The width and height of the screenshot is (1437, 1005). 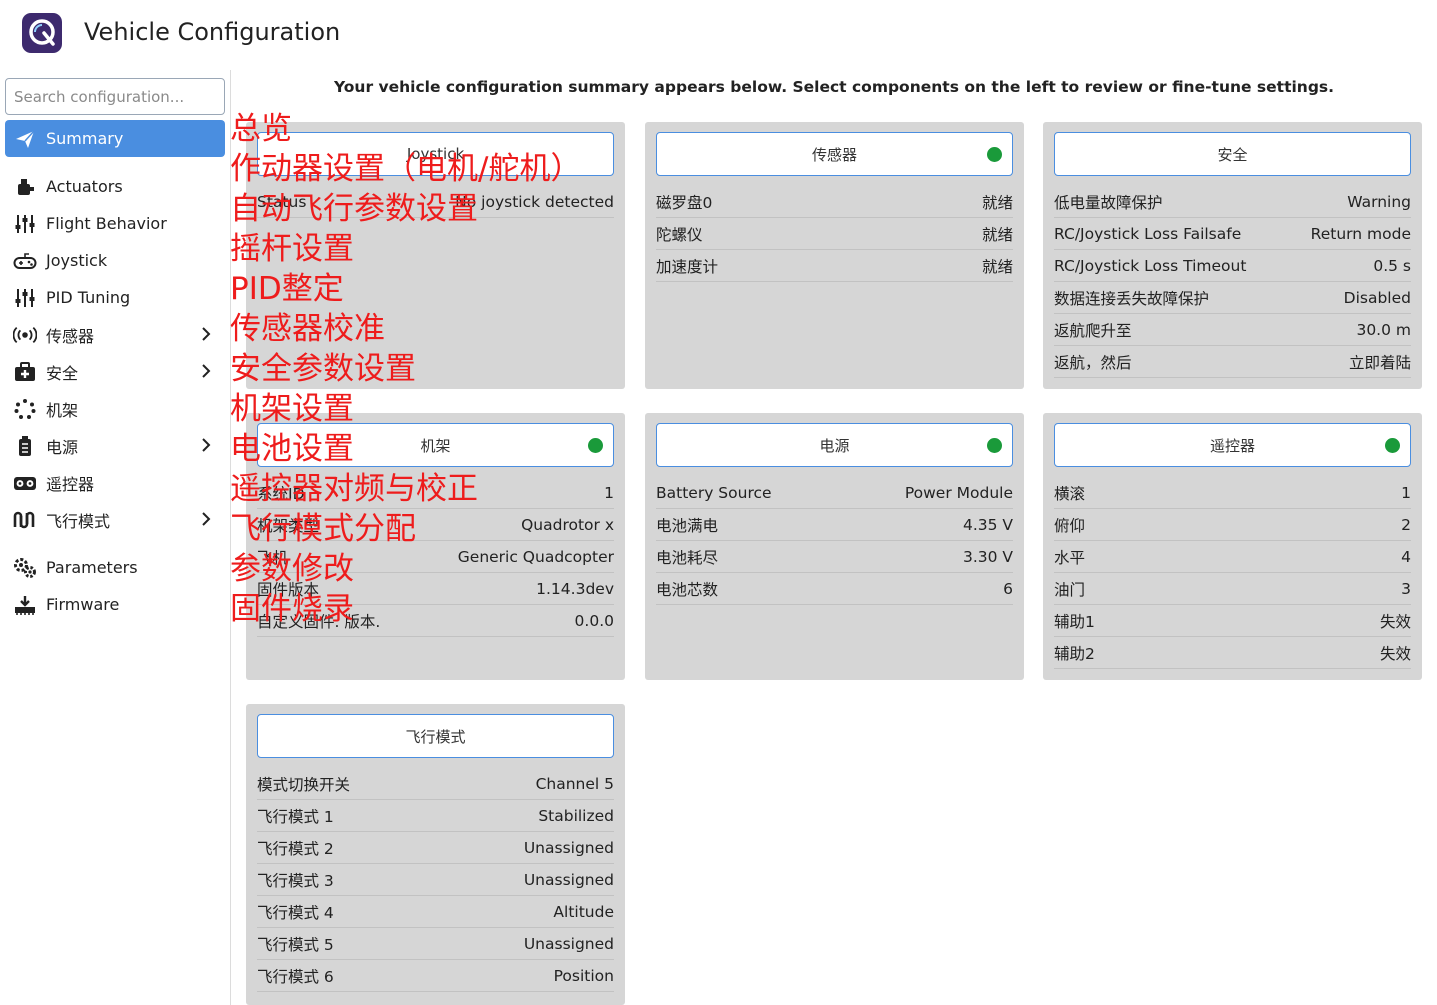 What do you see at coordinates (88, 297) in the screenshot?
I see `sidebar-item-label: PID Tuning` at bounding box center [88, 297].